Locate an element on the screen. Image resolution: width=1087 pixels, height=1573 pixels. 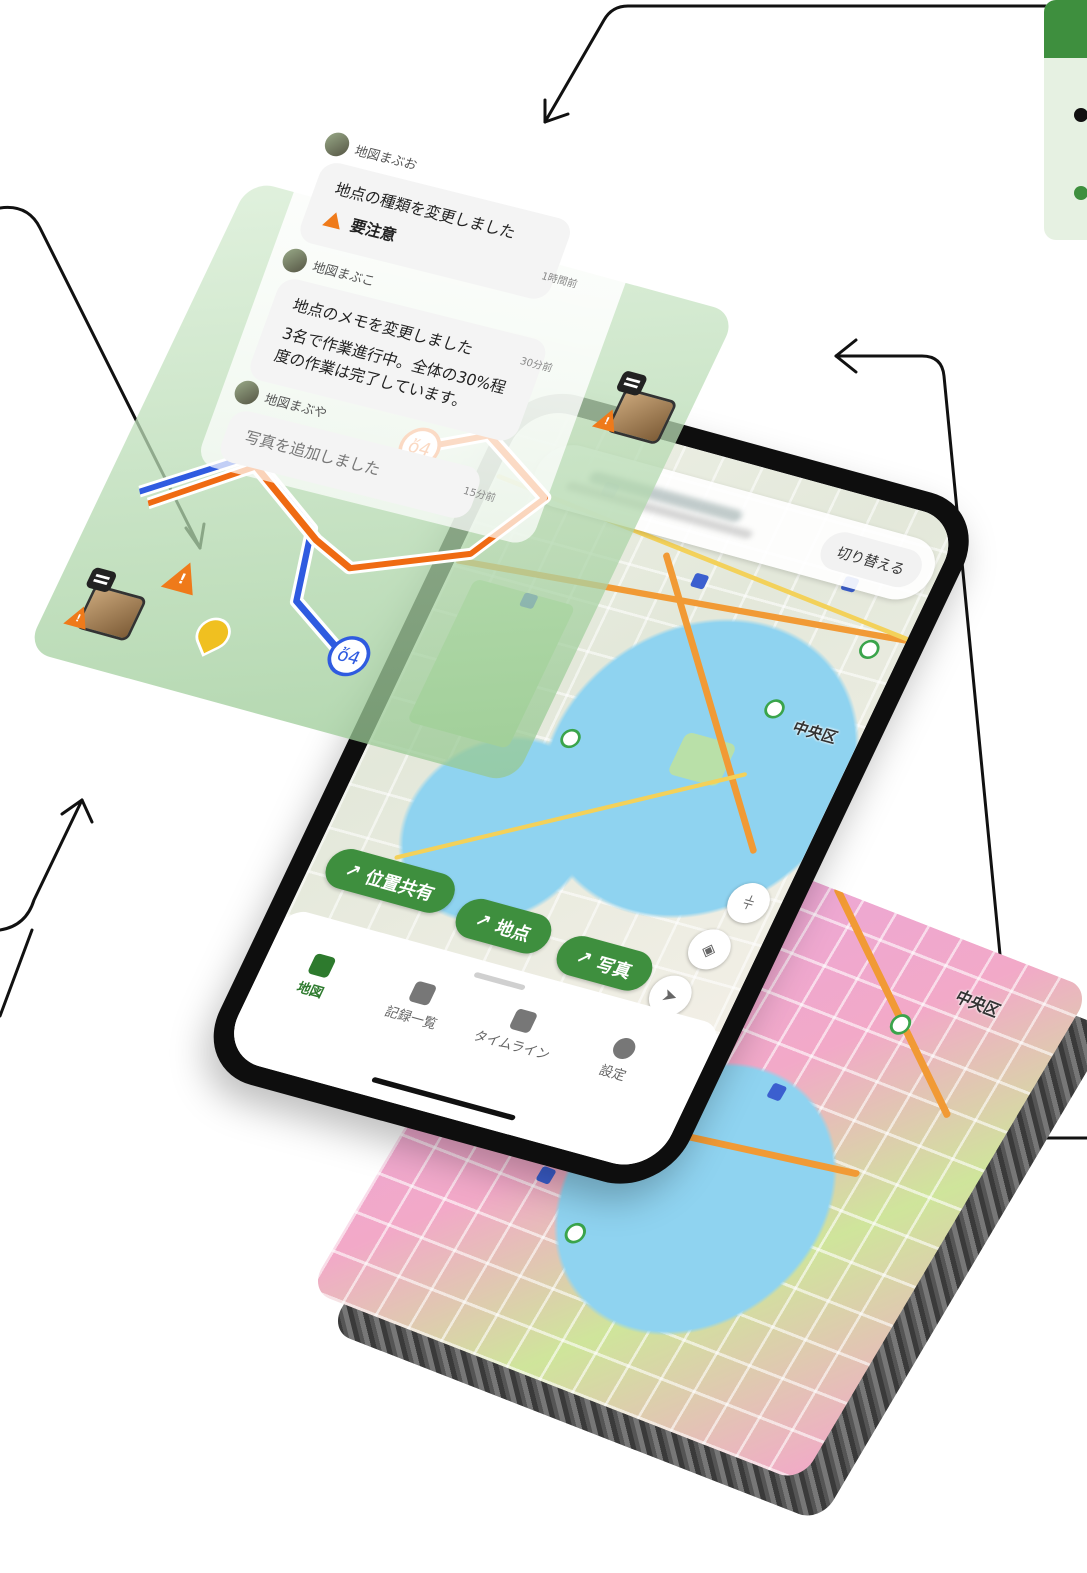
chip-label: 写真 is located at coordinates (614, 967).